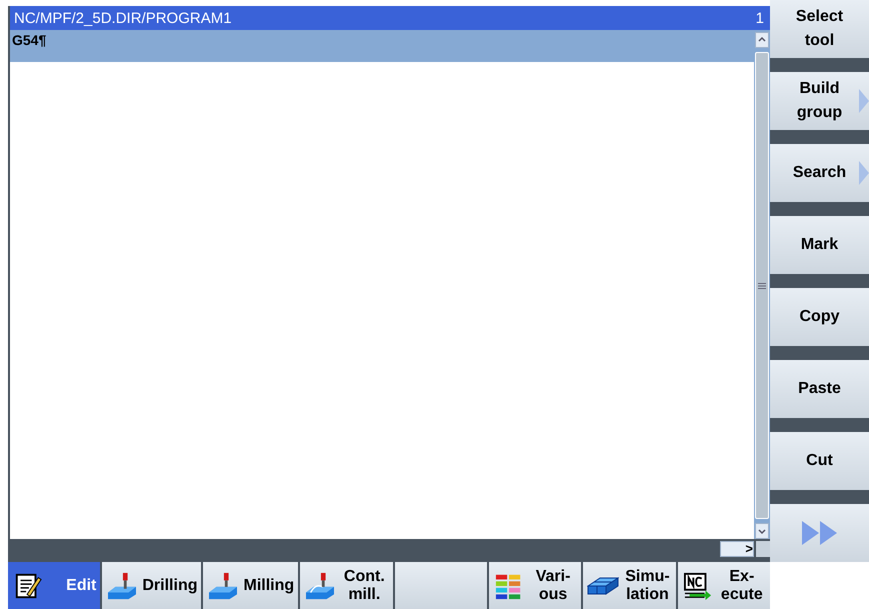  Describe the element at coordinates (819, 245) in the screenshot. I see `softkey: Mark` at that location.